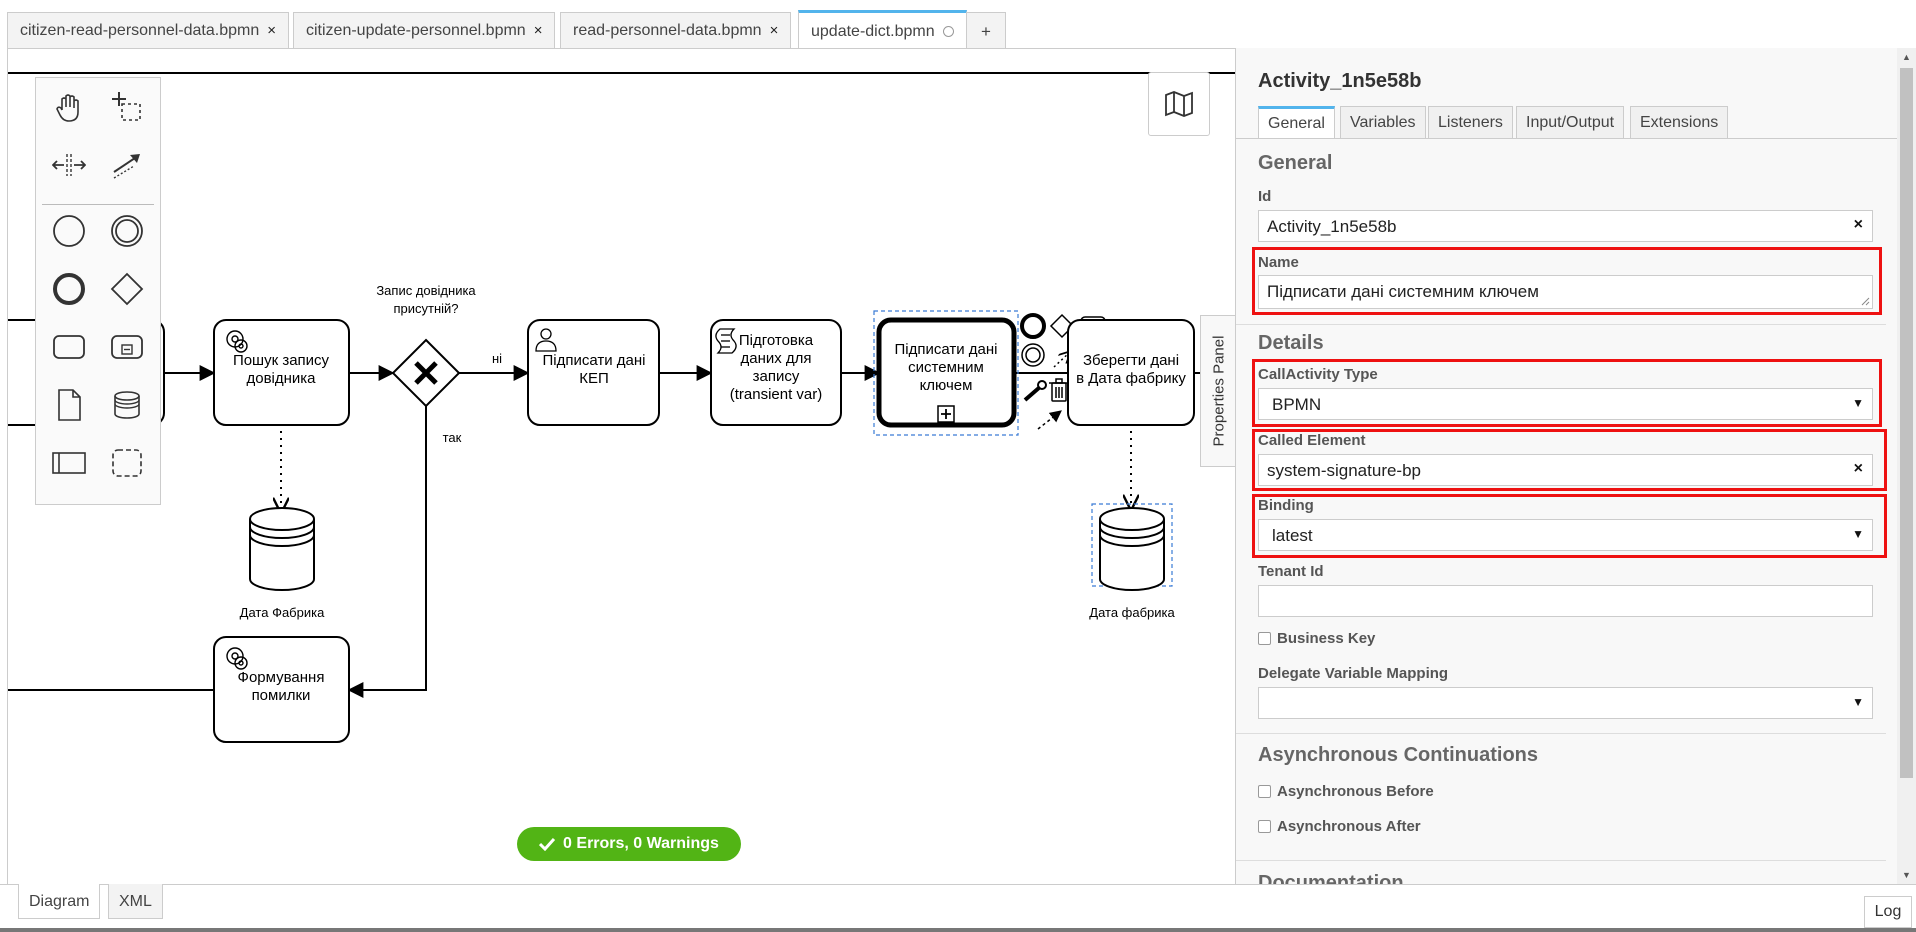 This screenshot has height=932, width=1916. What do you see at coordinates (1349, 826) in the screenshot?
I see `async-after-label: Asynchronous After` at bounding box center [1349, 826].